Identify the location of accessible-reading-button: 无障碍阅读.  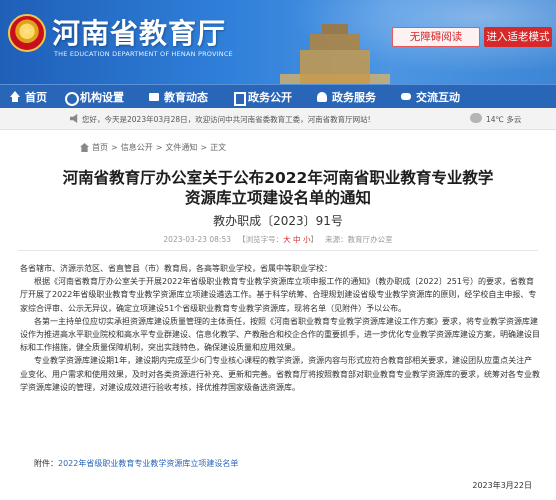
(436, 37).